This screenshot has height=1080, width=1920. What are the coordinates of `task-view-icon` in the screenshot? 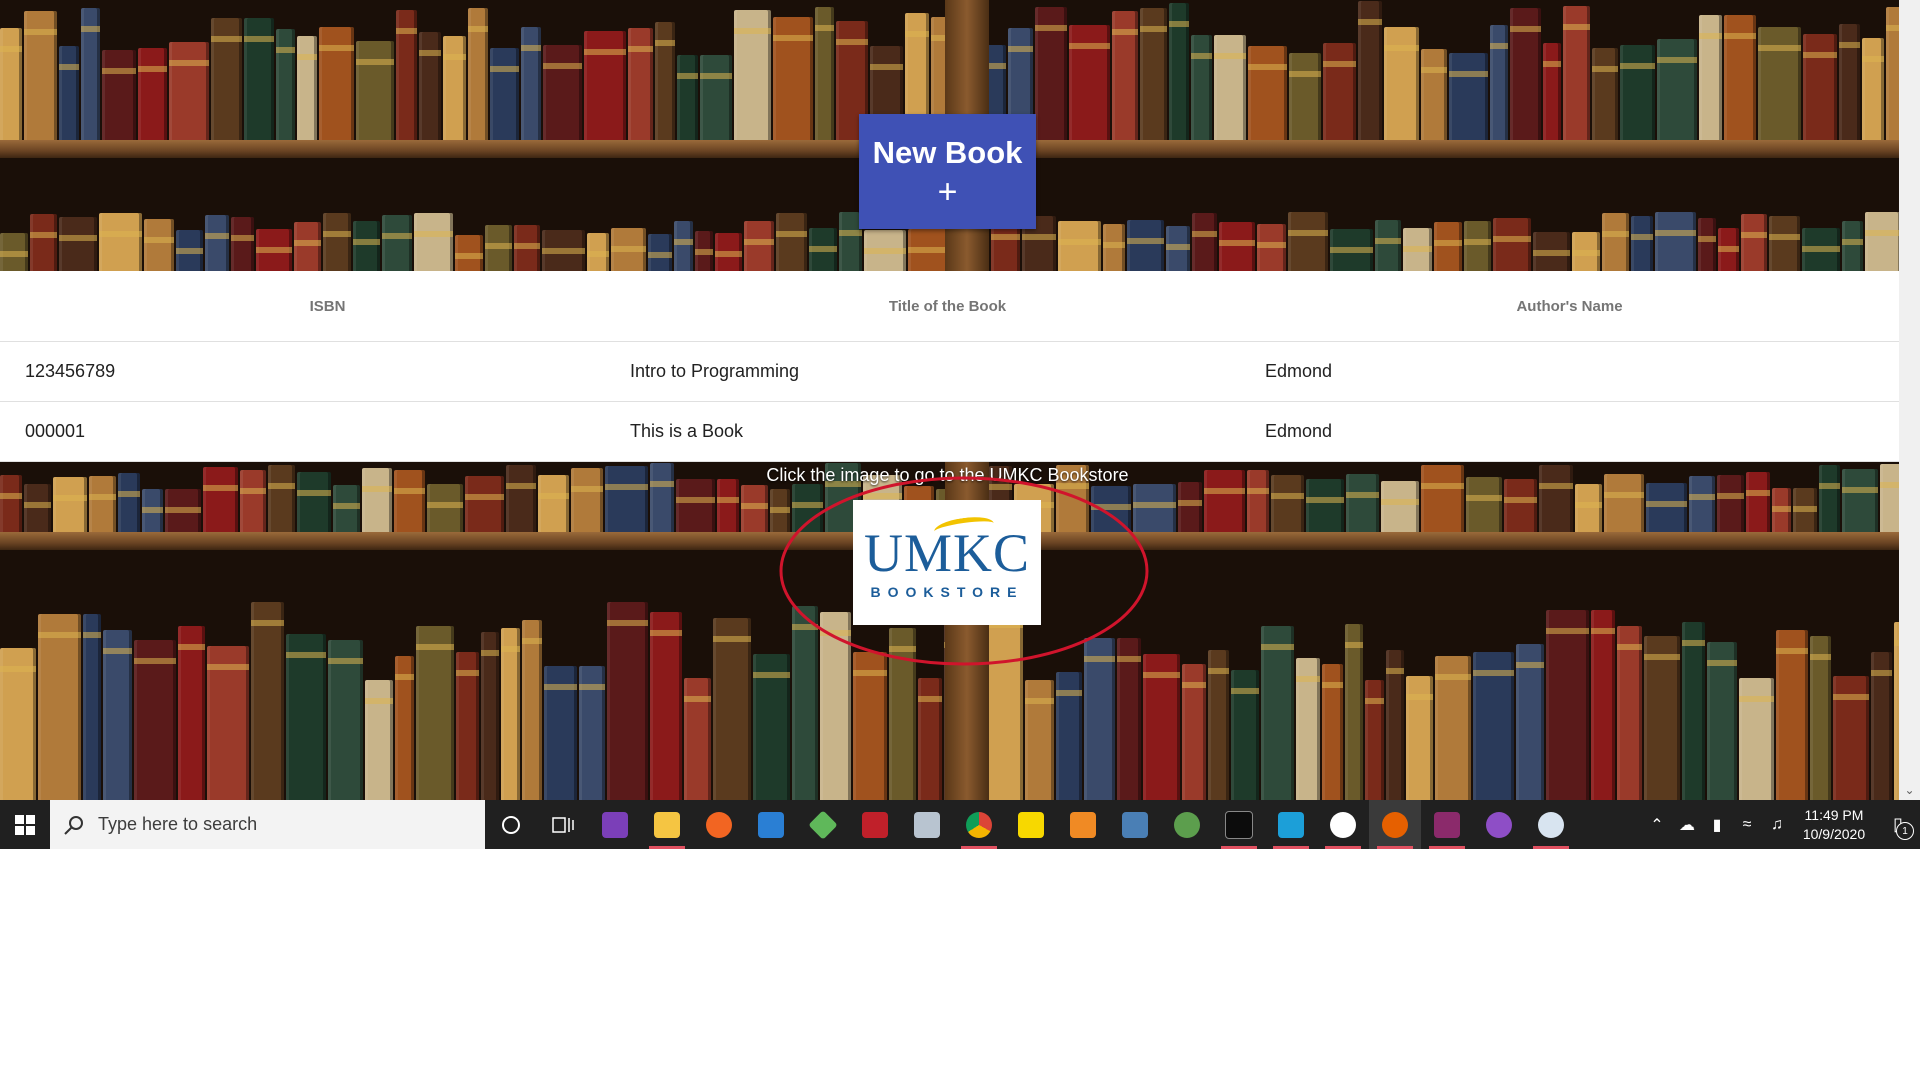 It's located at (563, 824).